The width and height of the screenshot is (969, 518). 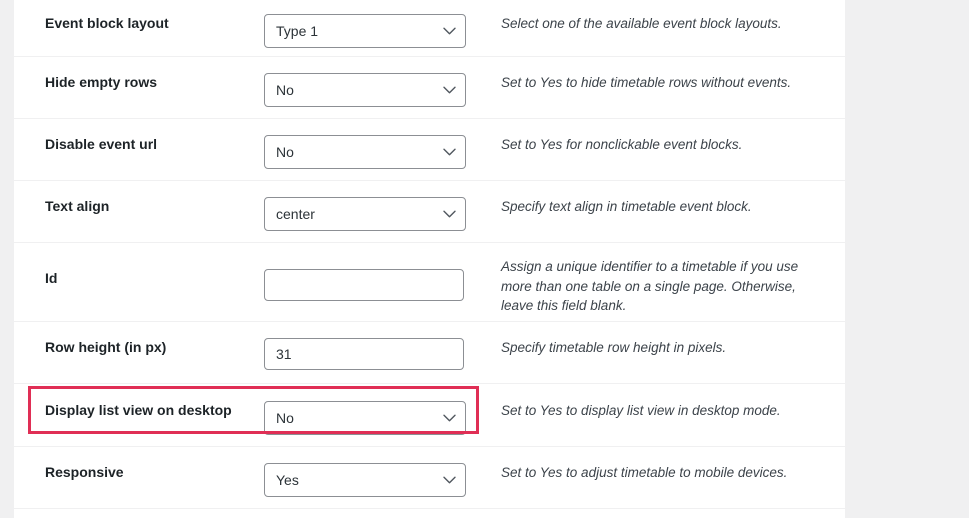 What do you see at coordinates (84, 472) in the screenshot?
I see `setting-label: Responsive` at bounding box center [84, 472].